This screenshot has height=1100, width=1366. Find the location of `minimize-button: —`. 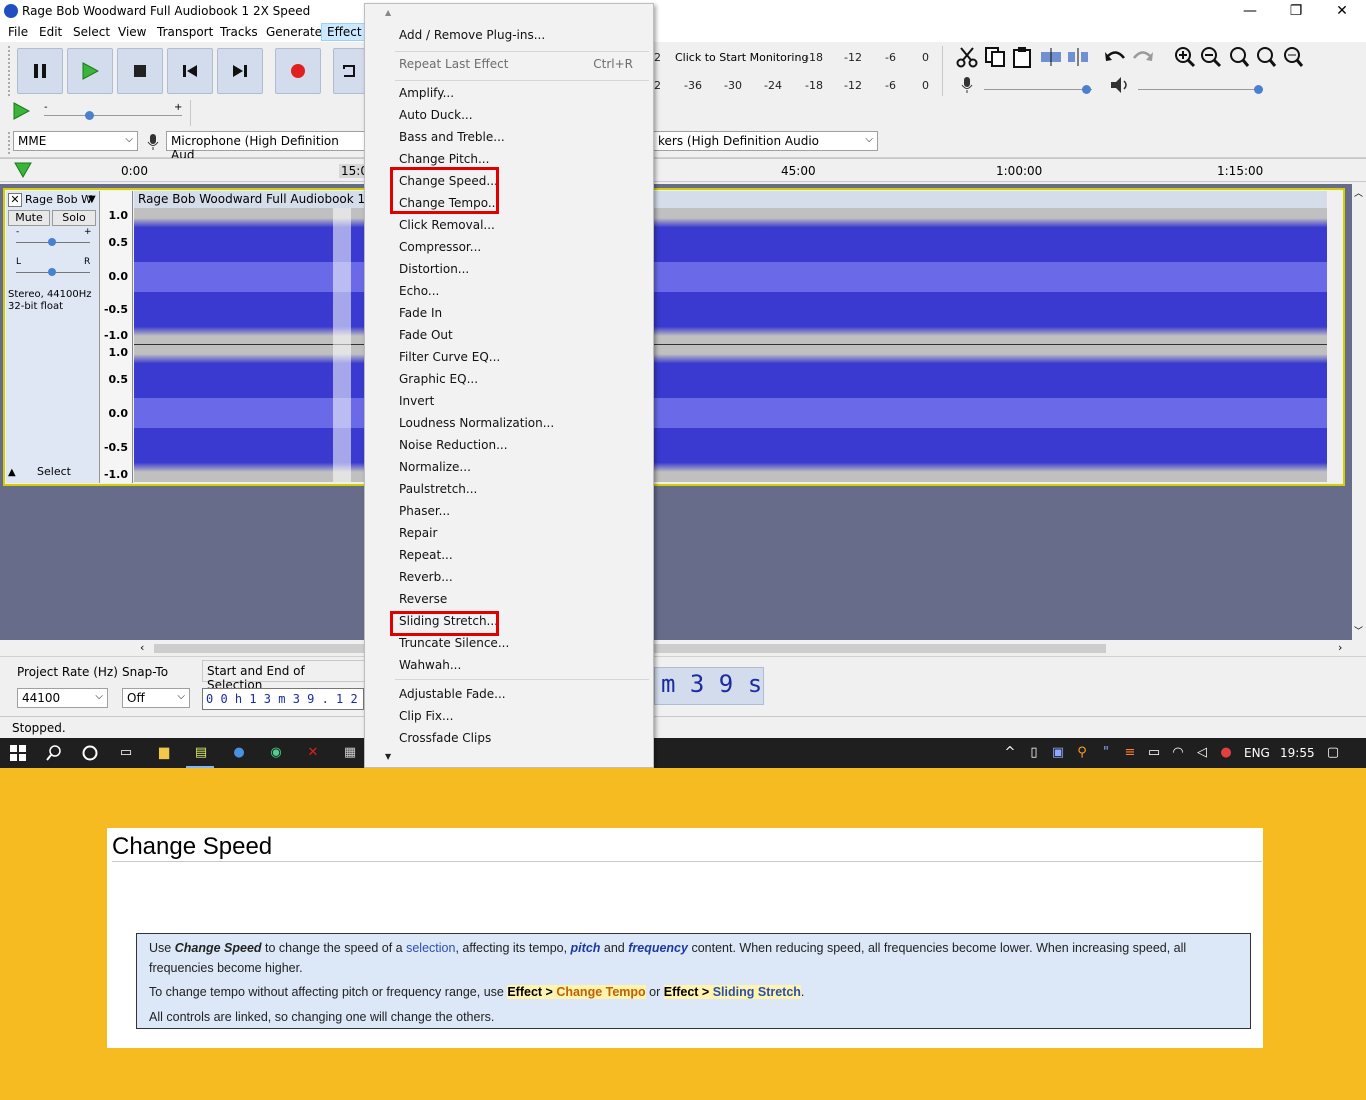

minimize-button: — is located at coordinates (1250, 11).